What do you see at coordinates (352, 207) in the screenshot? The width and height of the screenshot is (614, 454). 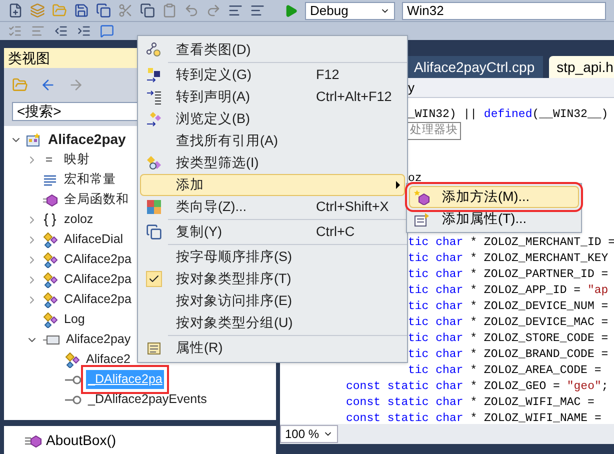 I see `shortcut-label: Ctrl+Shift+X` at bounding box center [352, 207].